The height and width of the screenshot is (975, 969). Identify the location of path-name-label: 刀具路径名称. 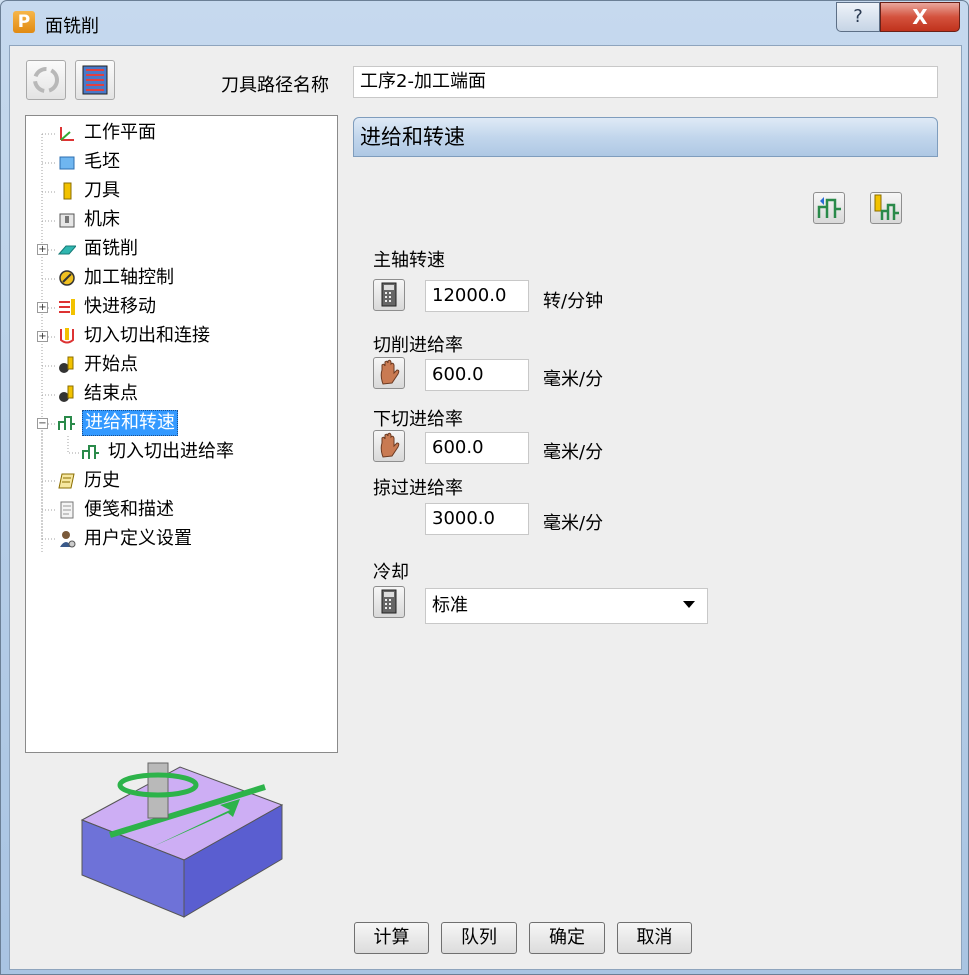
(275, 85).